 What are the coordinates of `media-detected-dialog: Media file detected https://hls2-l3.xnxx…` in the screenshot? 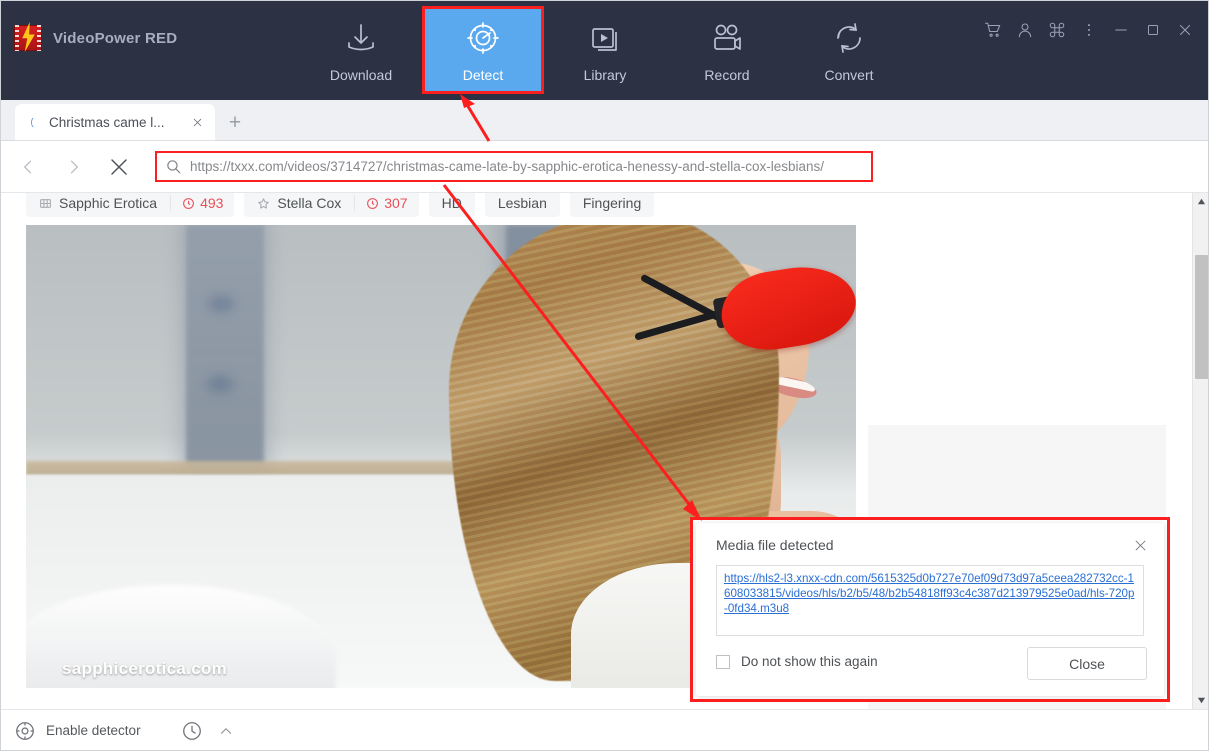 It's located at (930, 609).